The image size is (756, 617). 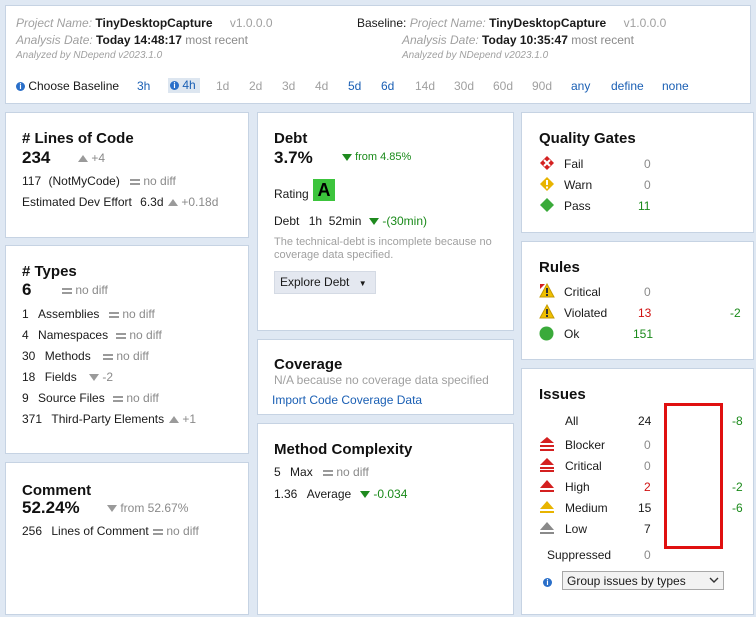 What do you see at coordinates (293, 158) in the screenshot?
I see `debt-value: 3.7%` at bounding box center [293, 158].